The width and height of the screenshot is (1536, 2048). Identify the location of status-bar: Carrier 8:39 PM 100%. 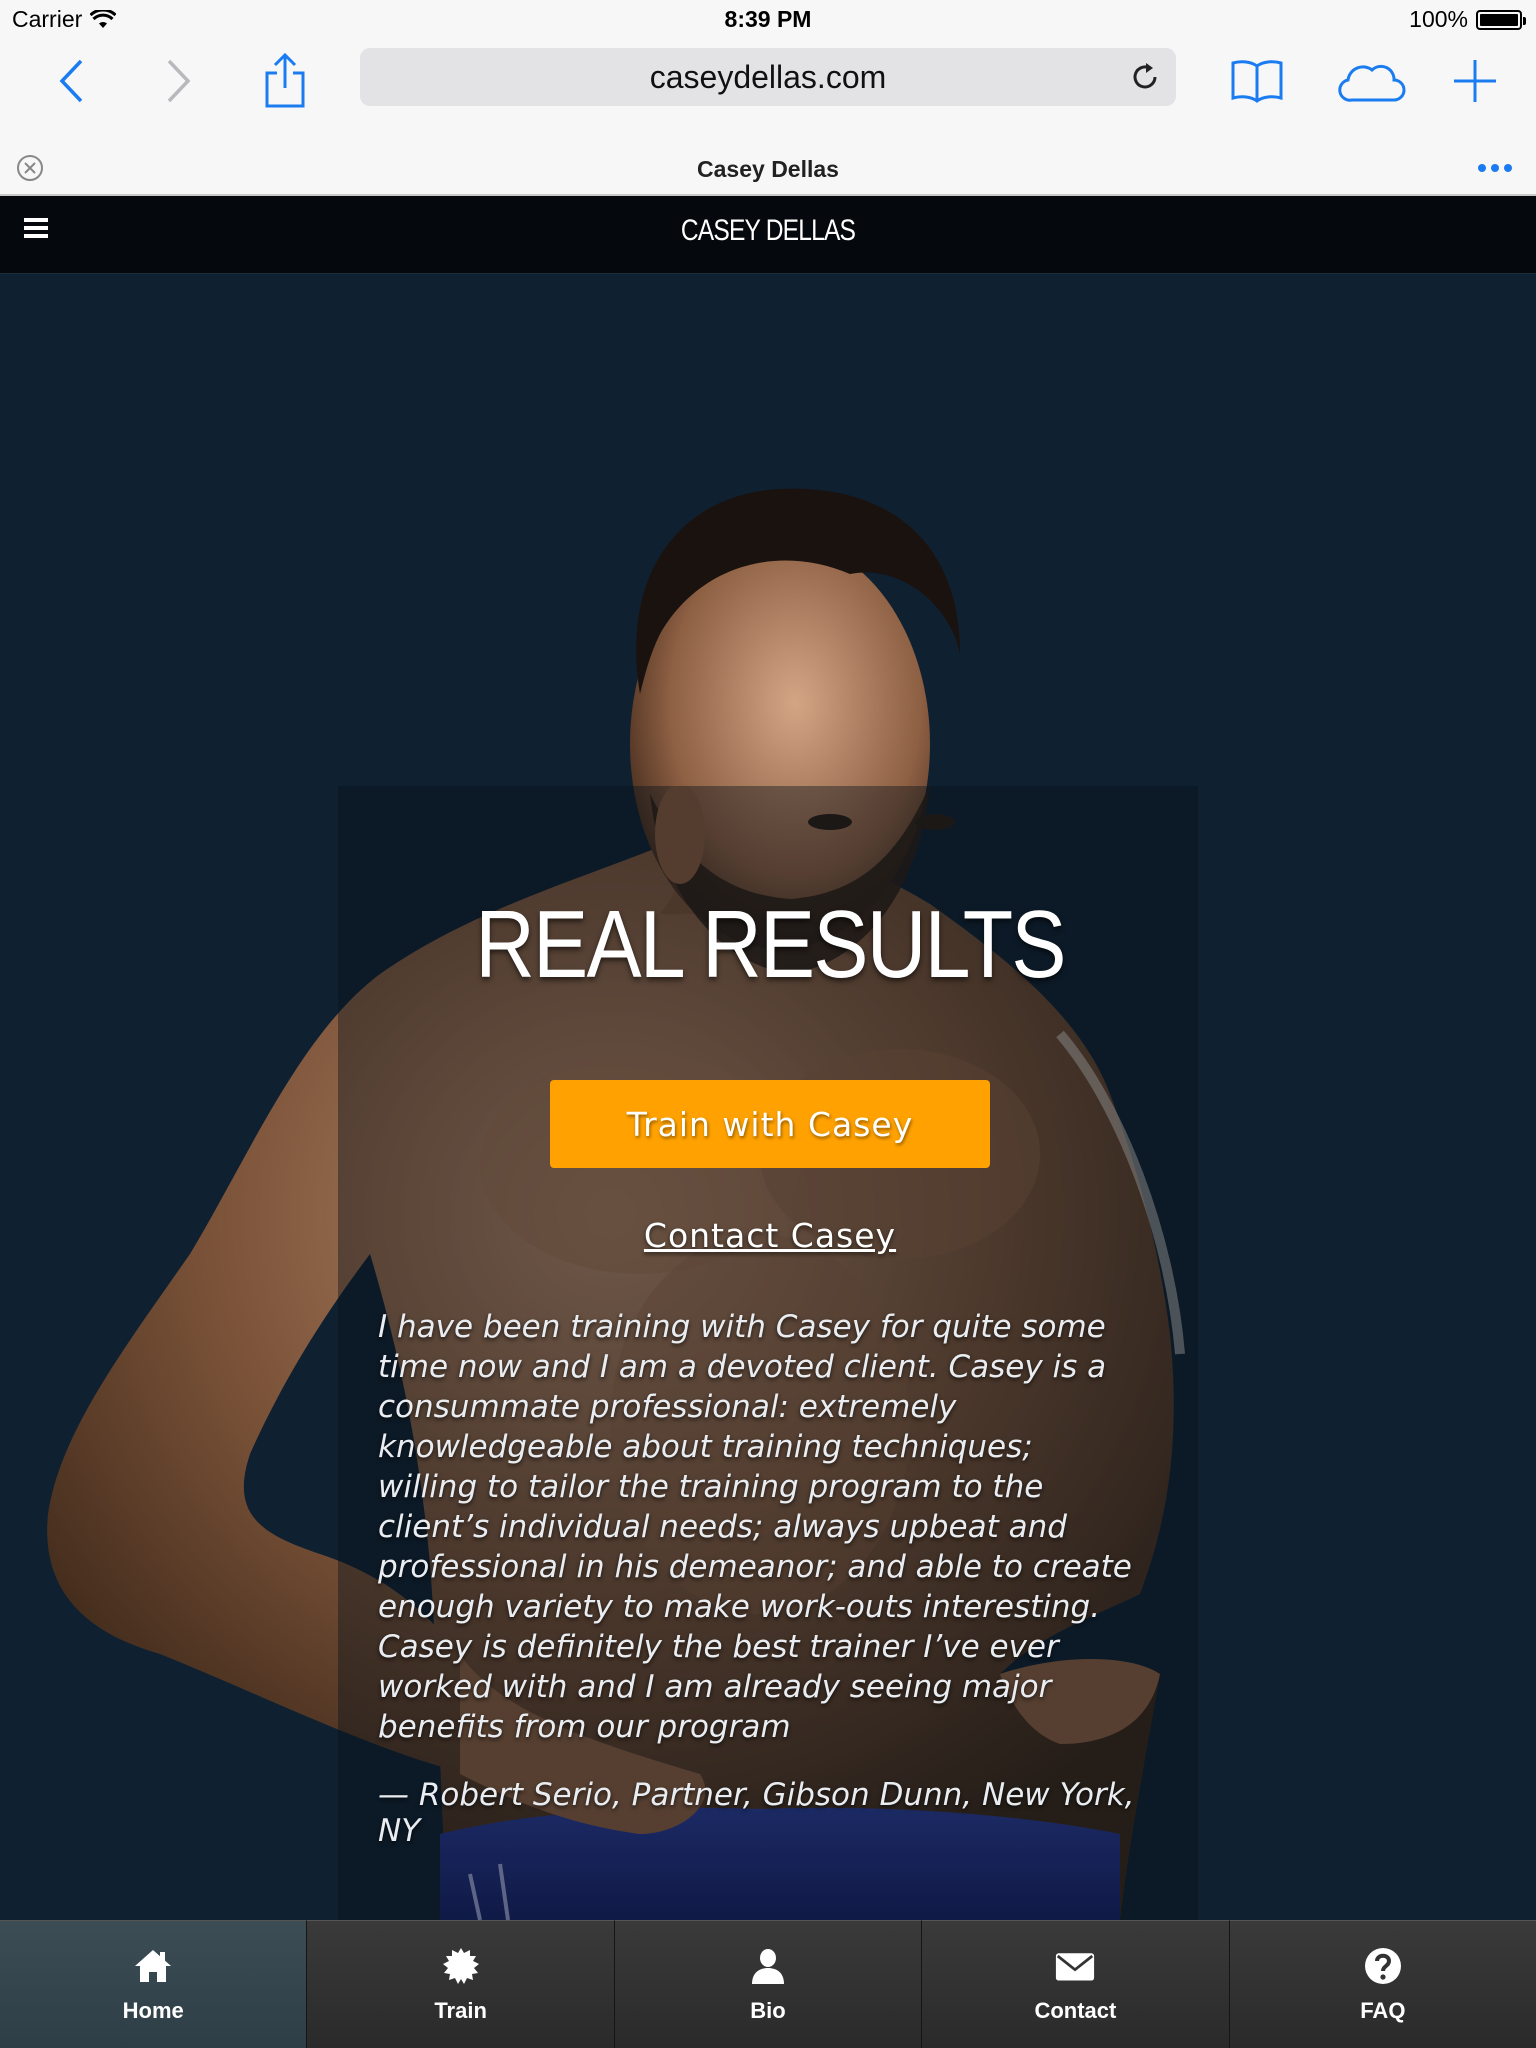
(768, 21).